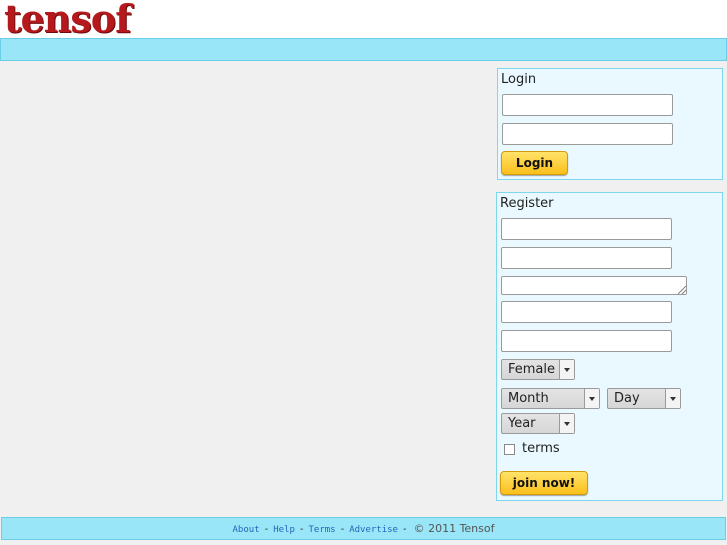 This screenshot has width=727, height=545. What do you see at coordinates (527, 203) in the screenshot?
I see `register-title: Register` at bounding box center [527, 203].